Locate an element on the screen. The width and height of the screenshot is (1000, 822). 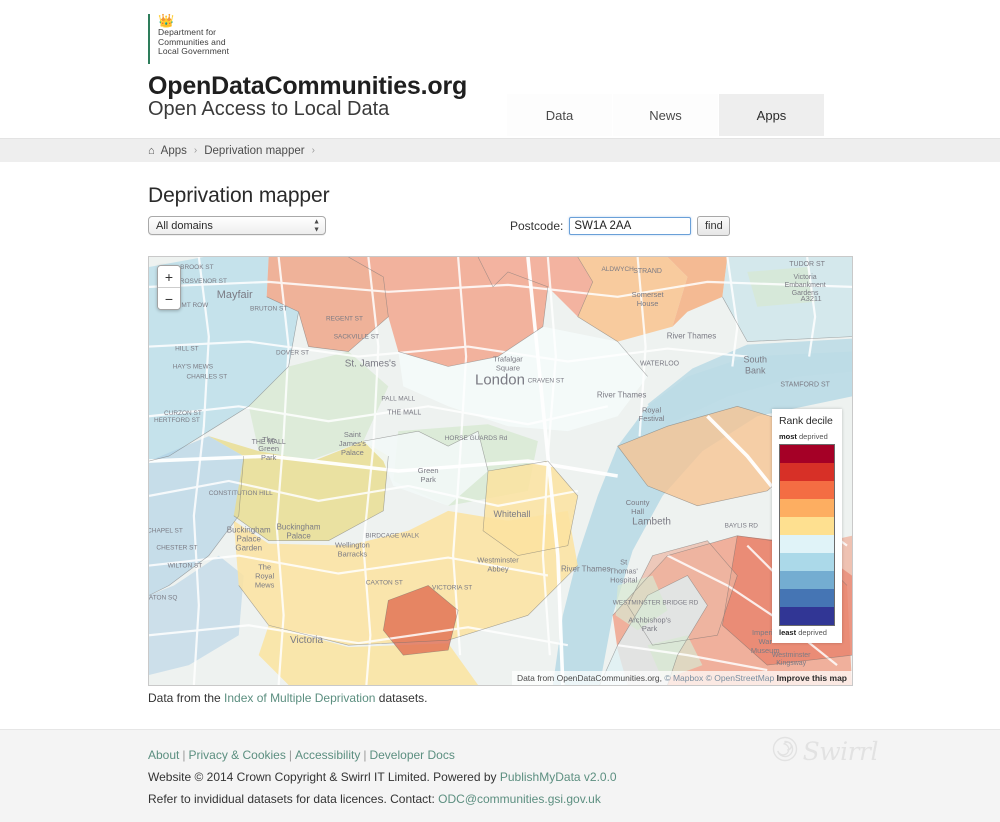
royal-crest-icon: 👑️ is located at coordinates (166, 20).